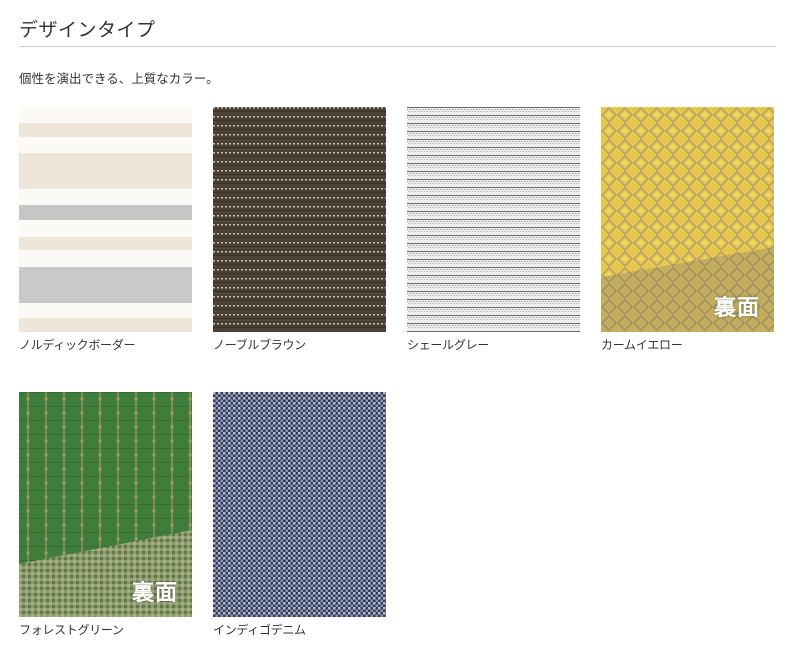 This screenshot has width=787, height=648. Describe the element at coordinates (642, 345) in the screenshot. I see `swatch-label: カームイエロー` at that location.